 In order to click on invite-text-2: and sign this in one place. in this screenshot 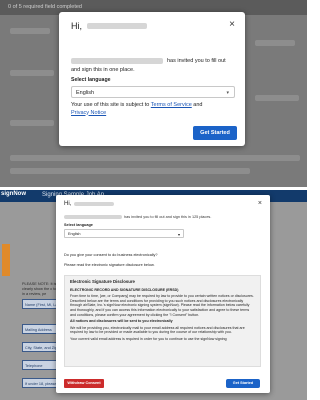, I will do `click(103, 70)`.